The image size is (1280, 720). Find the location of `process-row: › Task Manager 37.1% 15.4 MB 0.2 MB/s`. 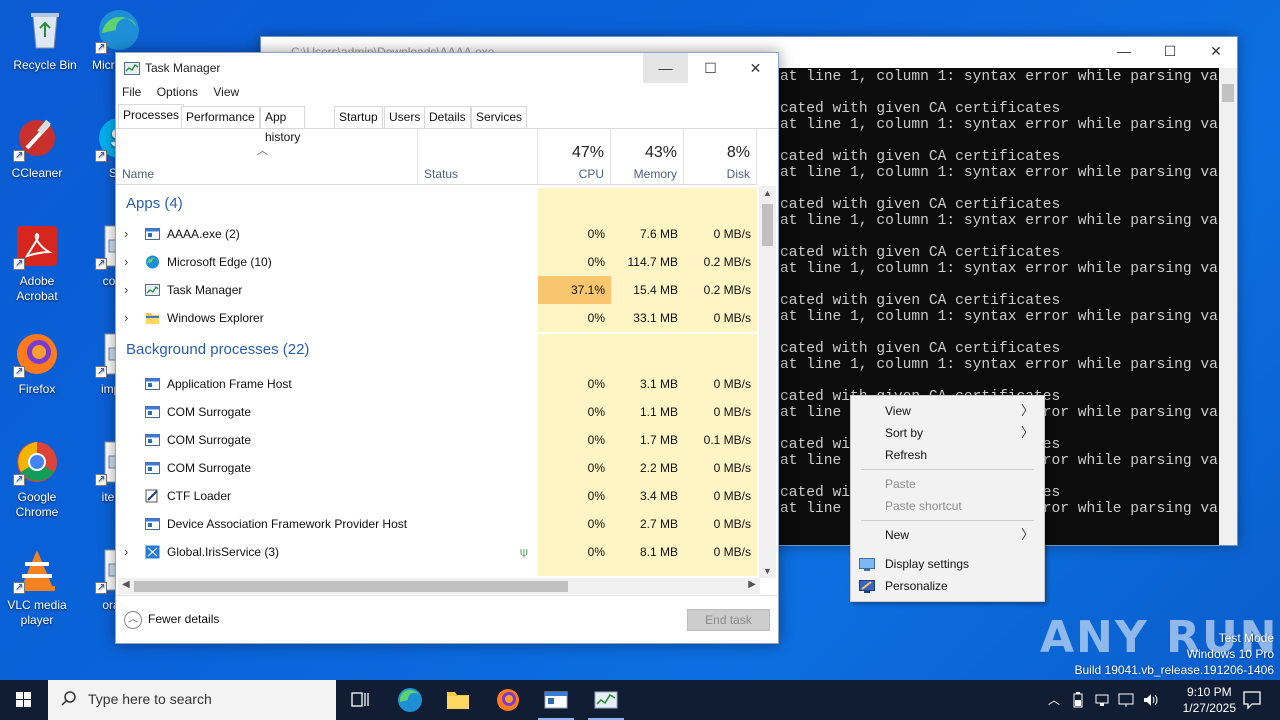

process-row: › Task Manager 37.1% 15.4 MB 0.2 MB/s is located at coordinates (436, 290).